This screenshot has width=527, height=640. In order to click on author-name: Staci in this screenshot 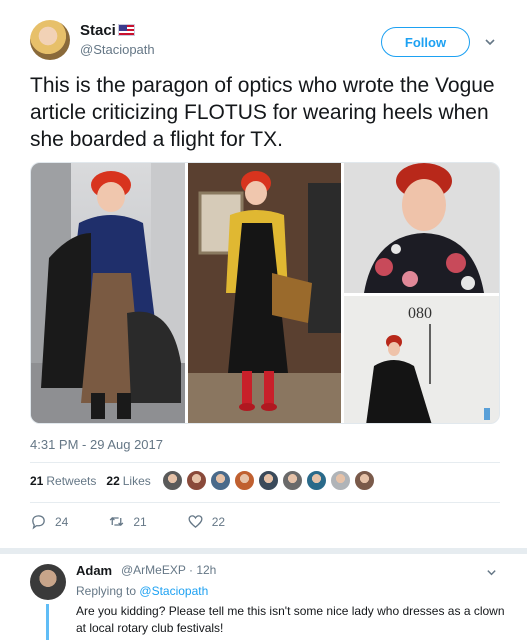, I will do `click(98, 30)`.